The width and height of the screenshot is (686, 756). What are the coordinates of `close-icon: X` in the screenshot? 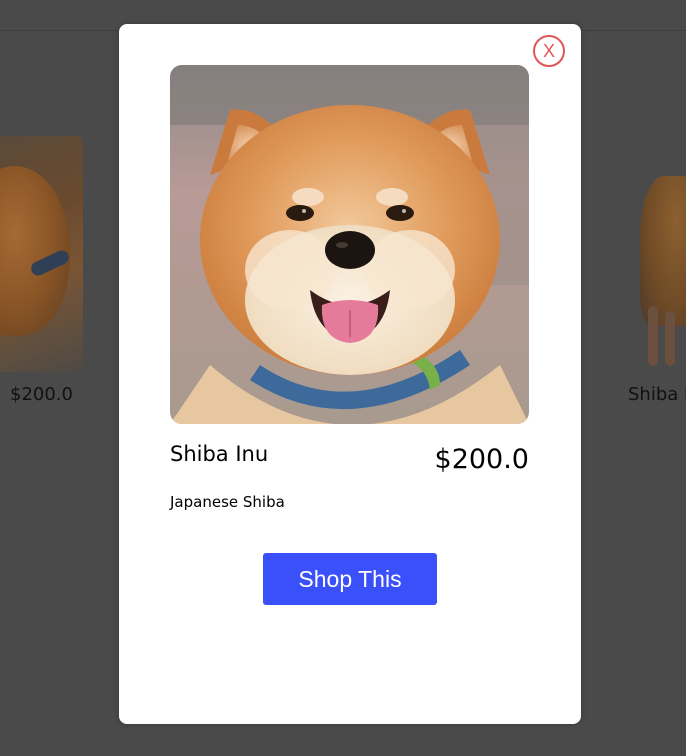 It's located at (548, 51).